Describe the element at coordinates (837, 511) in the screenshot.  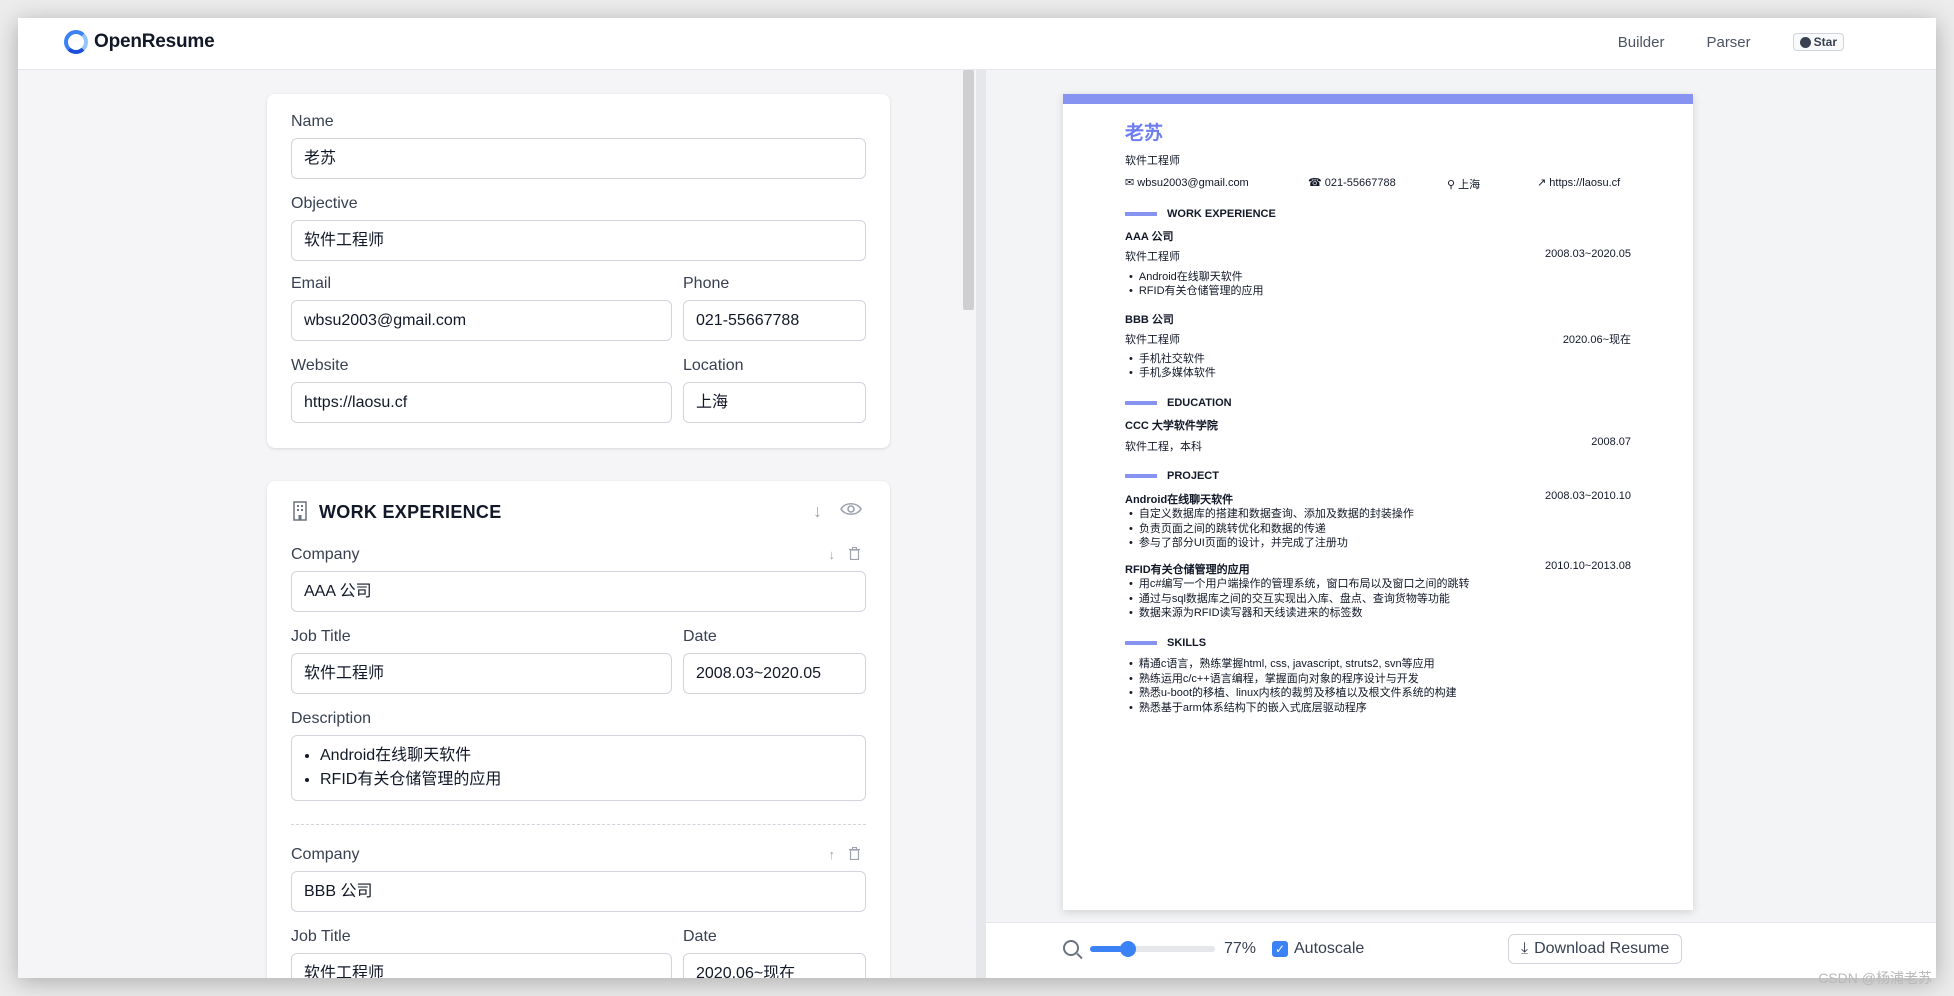
I see `work-section-actions: ↓` at that location.